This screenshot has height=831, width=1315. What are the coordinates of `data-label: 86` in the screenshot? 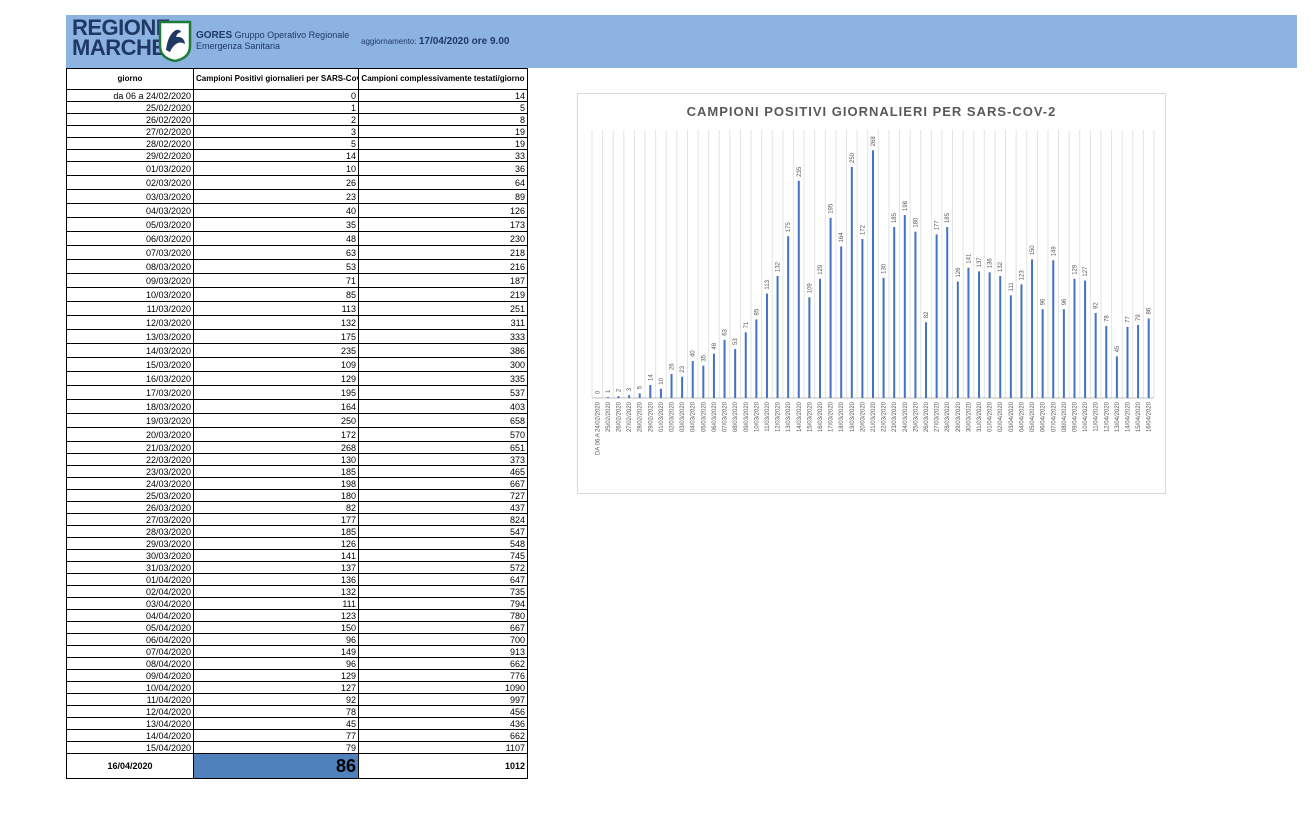 It's located at (1150, 310).